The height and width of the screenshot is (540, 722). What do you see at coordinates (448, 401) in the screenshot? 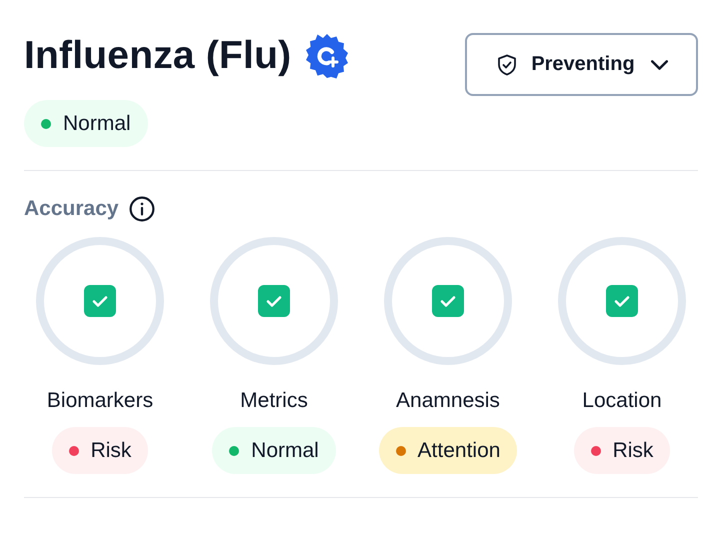
I see `metric-name: Anamnesis` at bounding box center [448, 401].